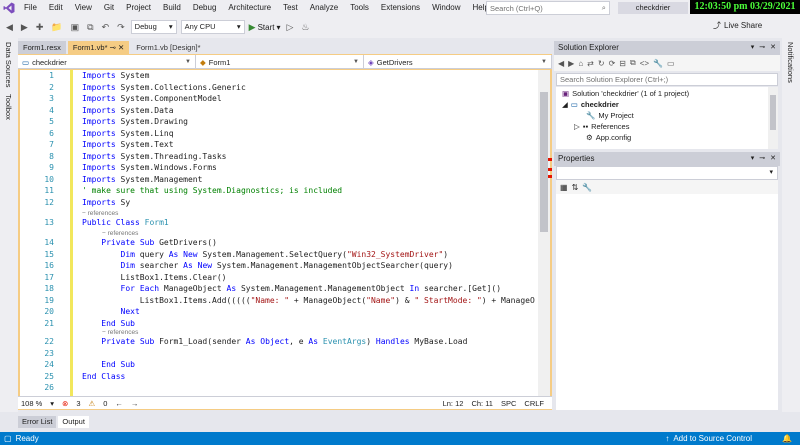  Describe the element at coordinates (153, 27) in the screenshot. I see `configuration-select: Debug ▾` at that location.